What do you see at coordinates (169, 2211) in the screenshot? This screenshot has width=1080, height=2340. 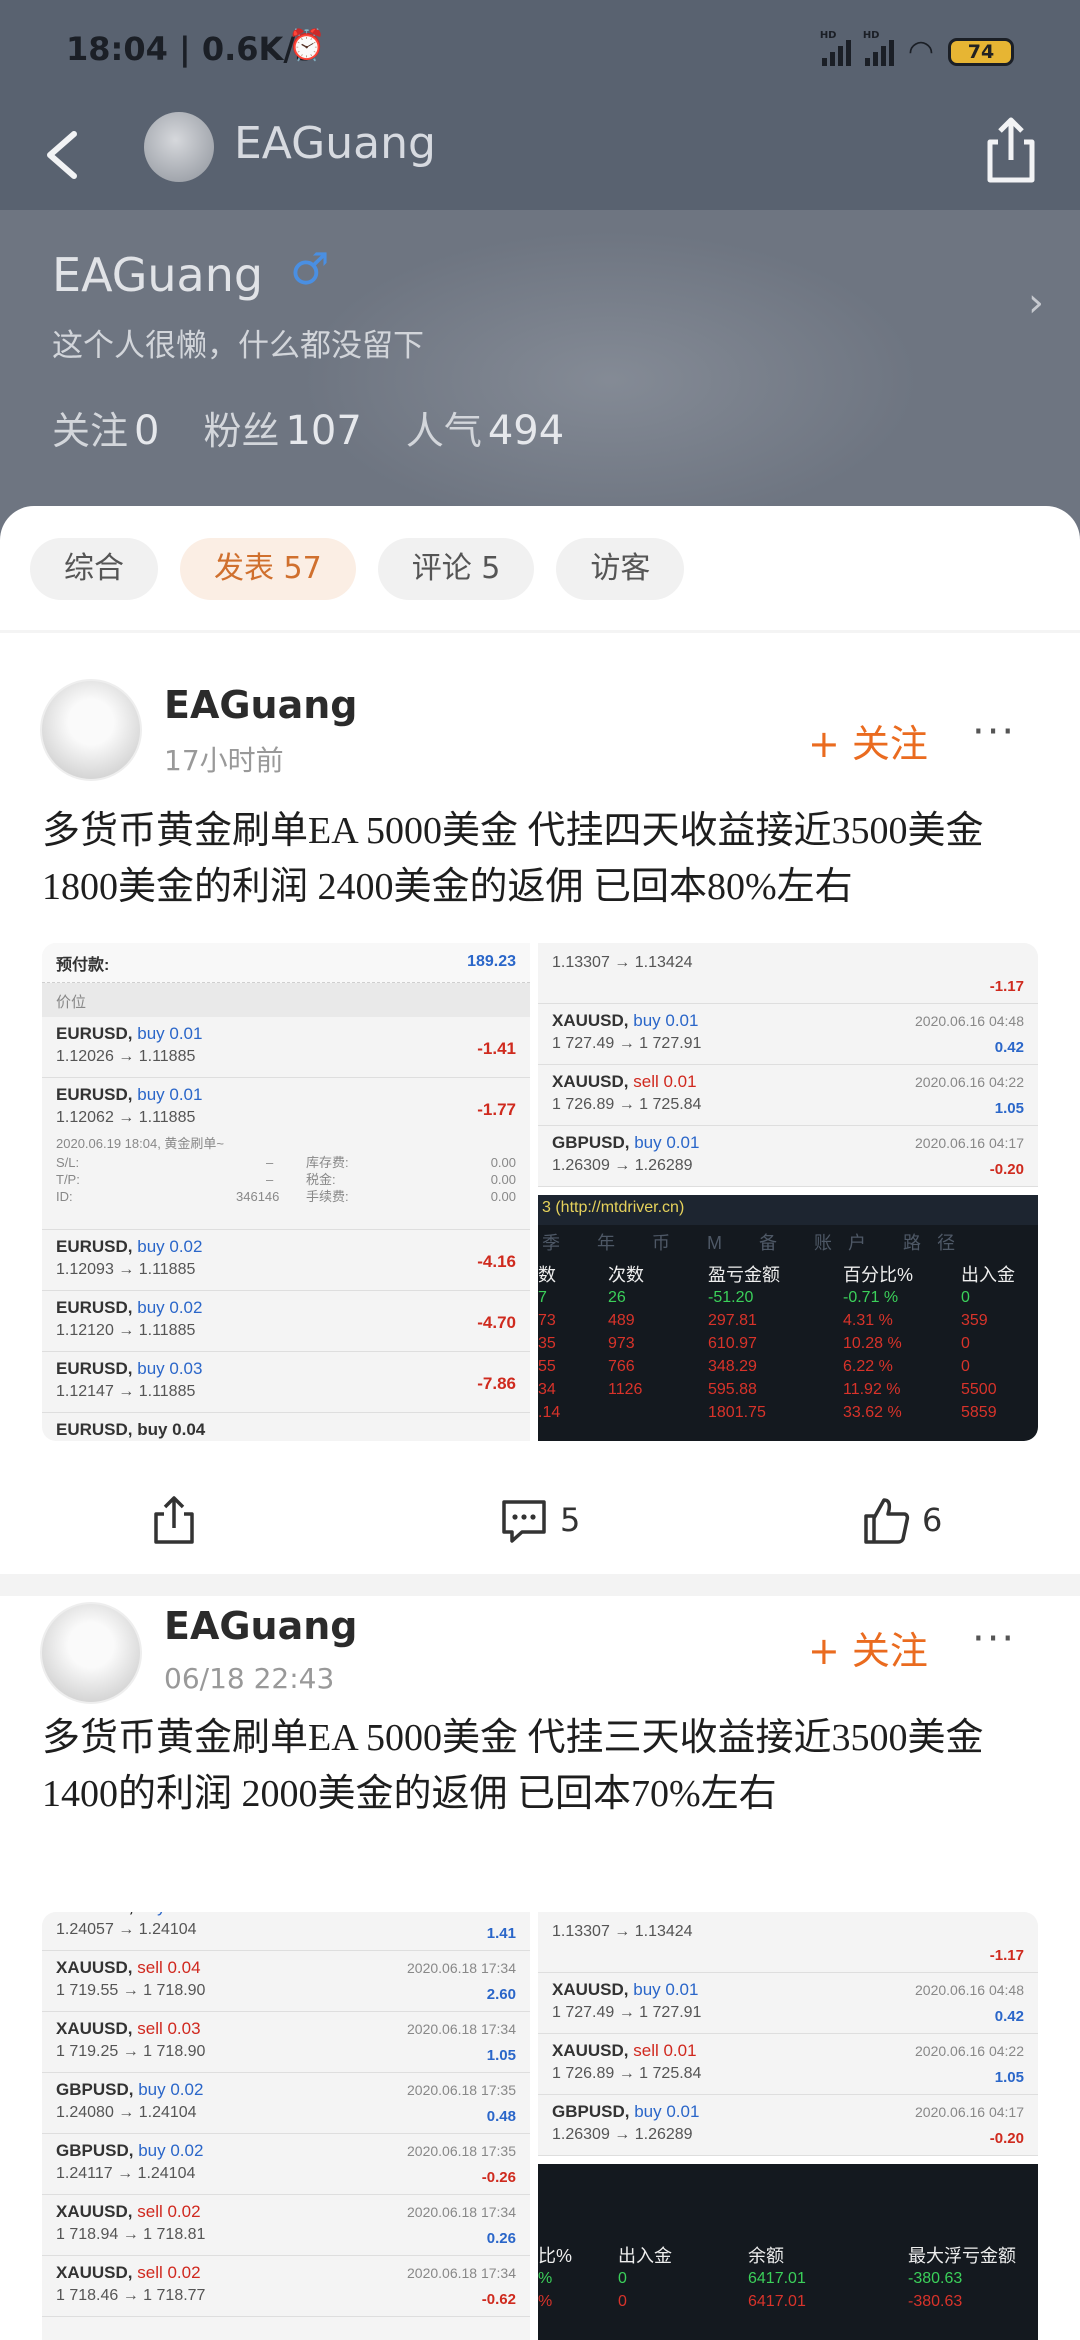 I see `trade-side: sell 0.02` at bounding box center [169, 2211].